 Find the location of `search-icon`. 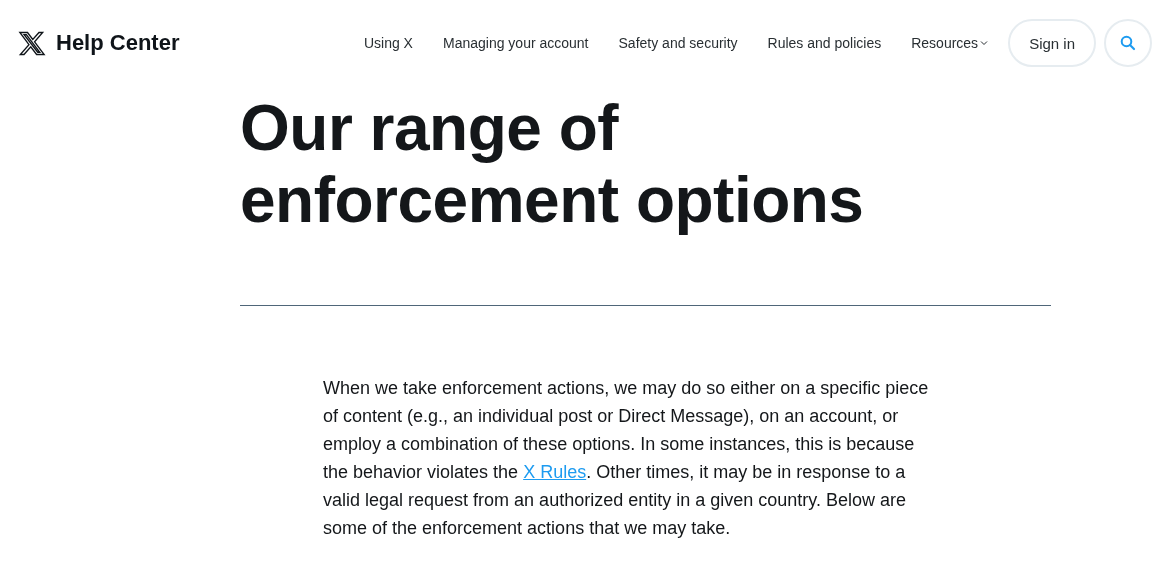

search-icon is located at coordinates (1128, 43).